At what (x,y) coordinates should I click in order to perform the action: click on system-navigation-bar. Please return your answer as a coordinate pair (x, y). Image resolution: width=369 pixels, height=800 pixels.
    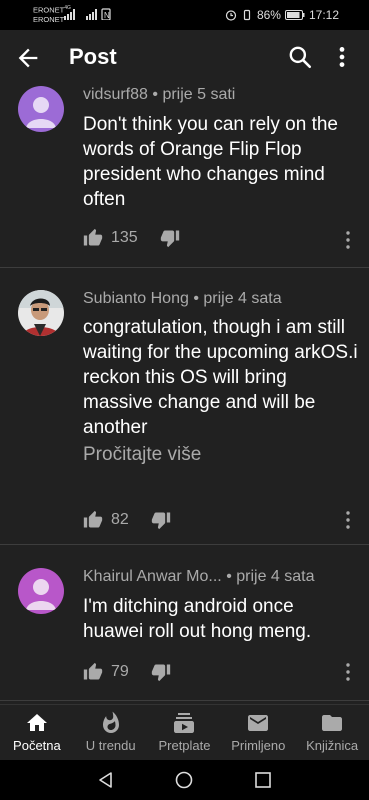
    Looking at the image, I should click on (184, 780).